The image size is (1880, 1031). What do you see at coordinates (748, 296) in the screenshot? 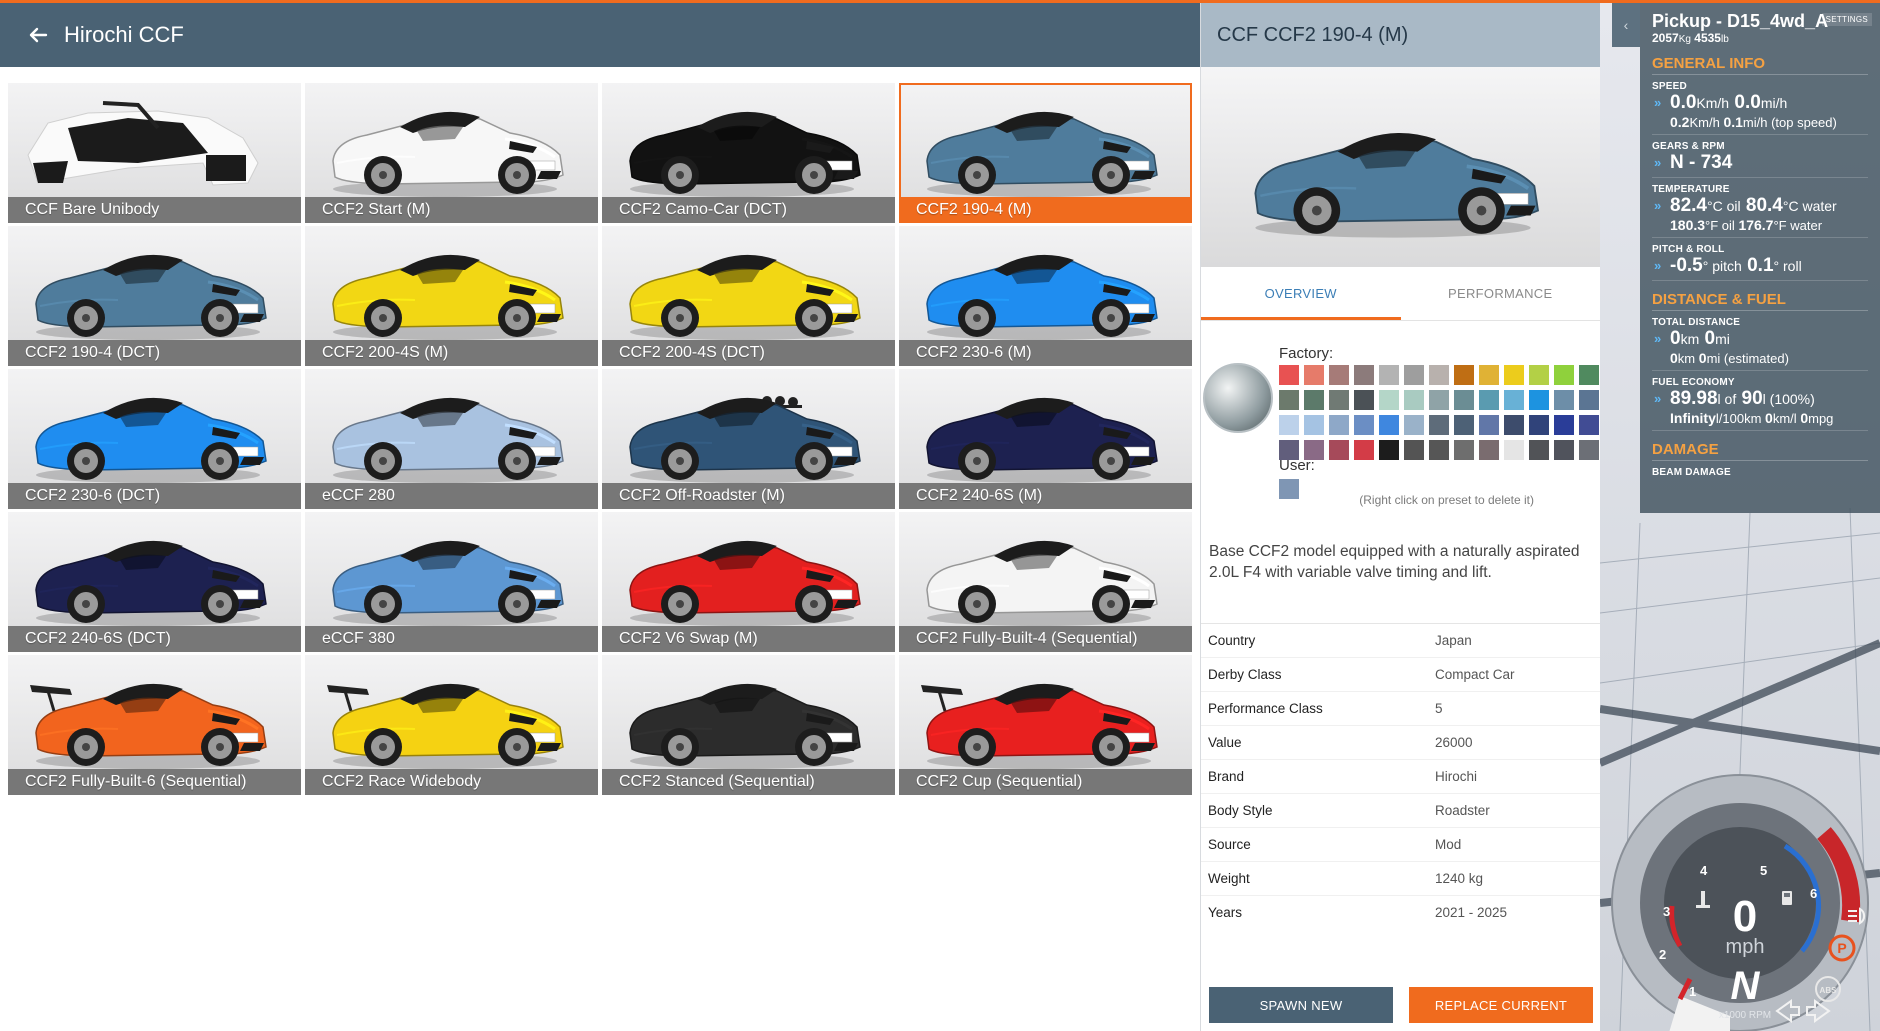
I see `config-card: CCF2 200-4S (DCT)` at bounding box center [748, 296].